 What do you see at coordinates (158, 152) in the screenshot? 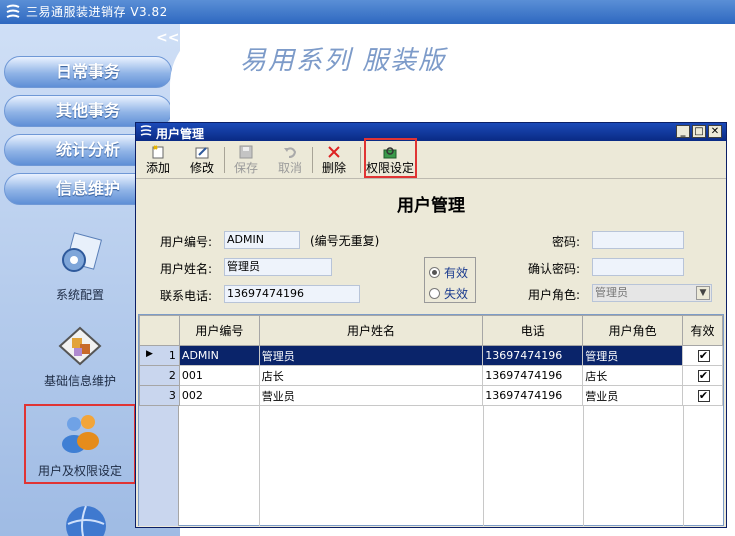
I see `add-icon` at bounding box center [158, 152].